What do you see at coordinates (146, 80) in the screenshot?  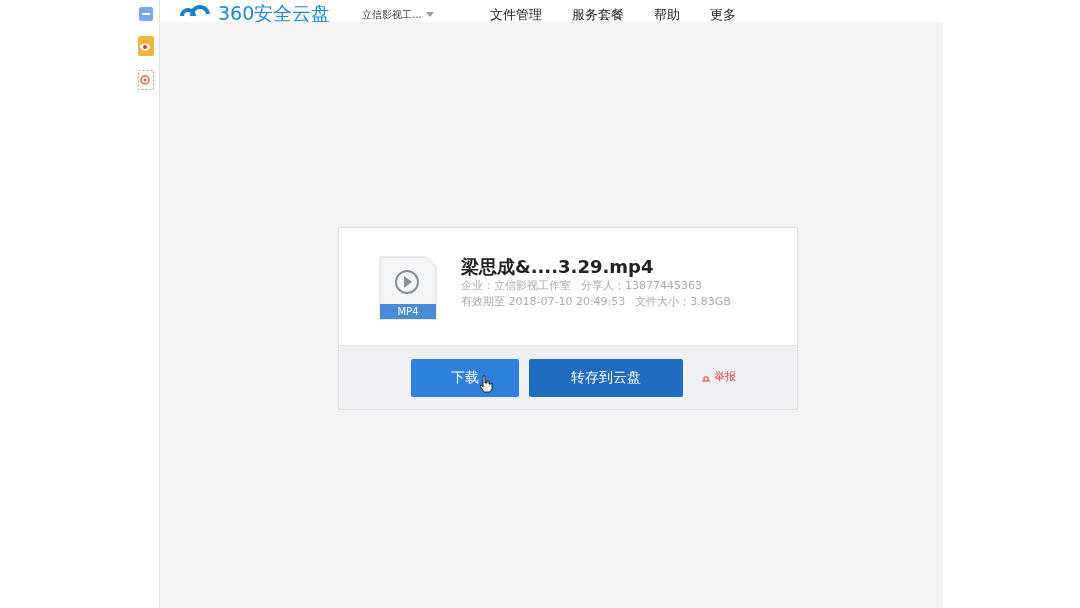 I see `at-icon` at bounding box center [146, 80].